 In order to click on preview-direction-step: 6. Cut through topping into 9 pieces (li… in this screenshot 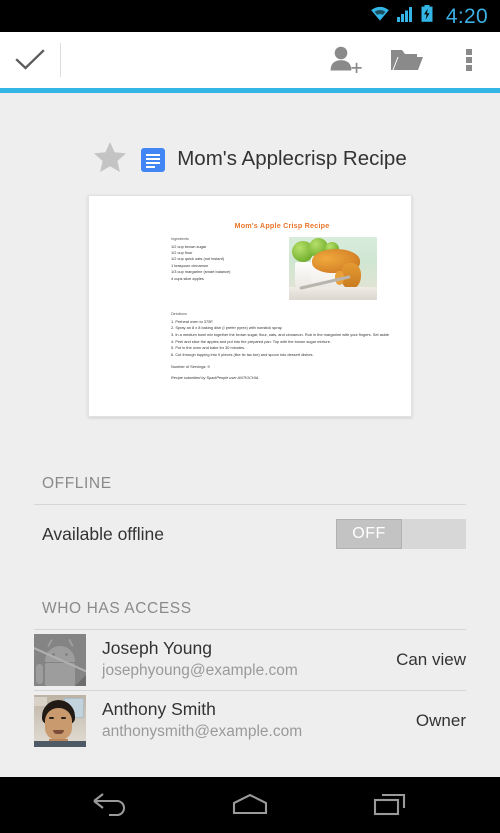, I will do `click(242, 355)`.